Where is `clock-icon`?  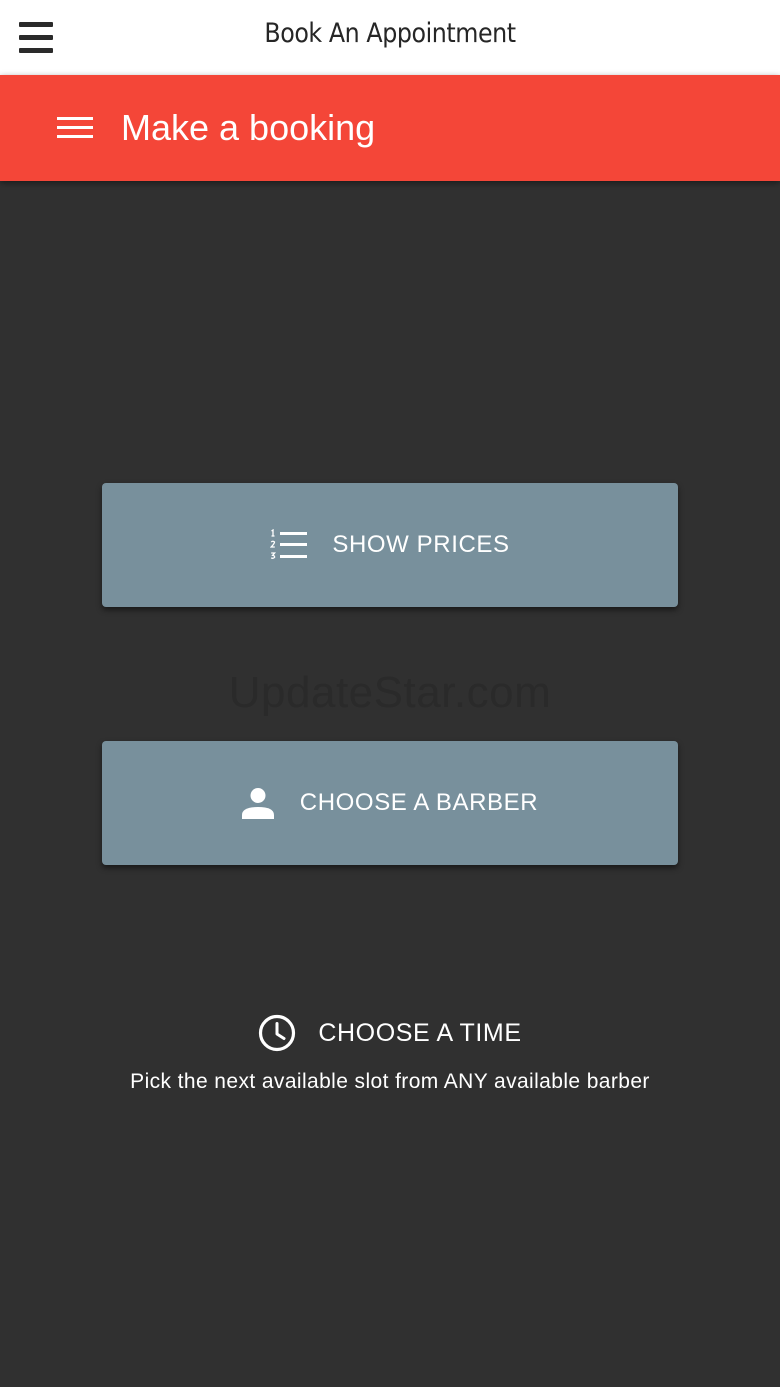
clock-icon is located at coordinates (277, 1033).